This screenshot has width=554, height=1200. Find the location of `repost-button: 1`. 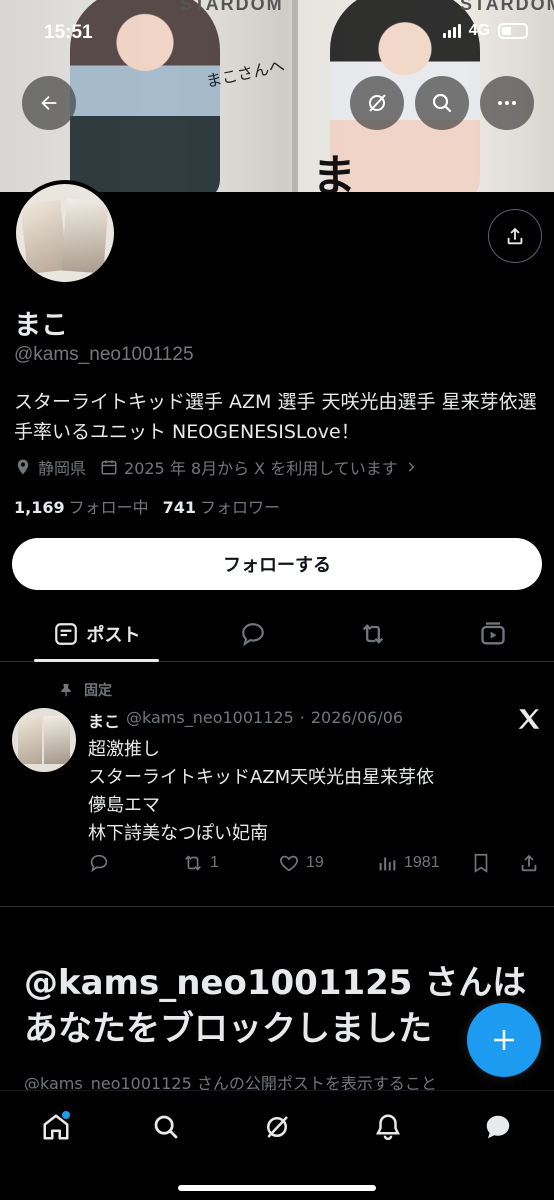

repost-button: 1 is located at coordinates (200, 863).